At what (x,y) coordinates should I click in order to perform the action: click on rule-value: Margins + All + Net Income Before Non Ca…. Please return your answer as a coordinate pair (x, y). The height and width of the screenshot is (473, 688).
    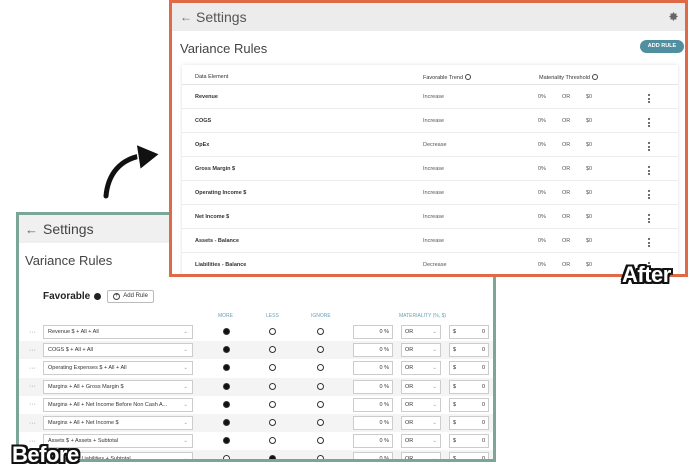
    Looking at the image, I should click on (108, 404).